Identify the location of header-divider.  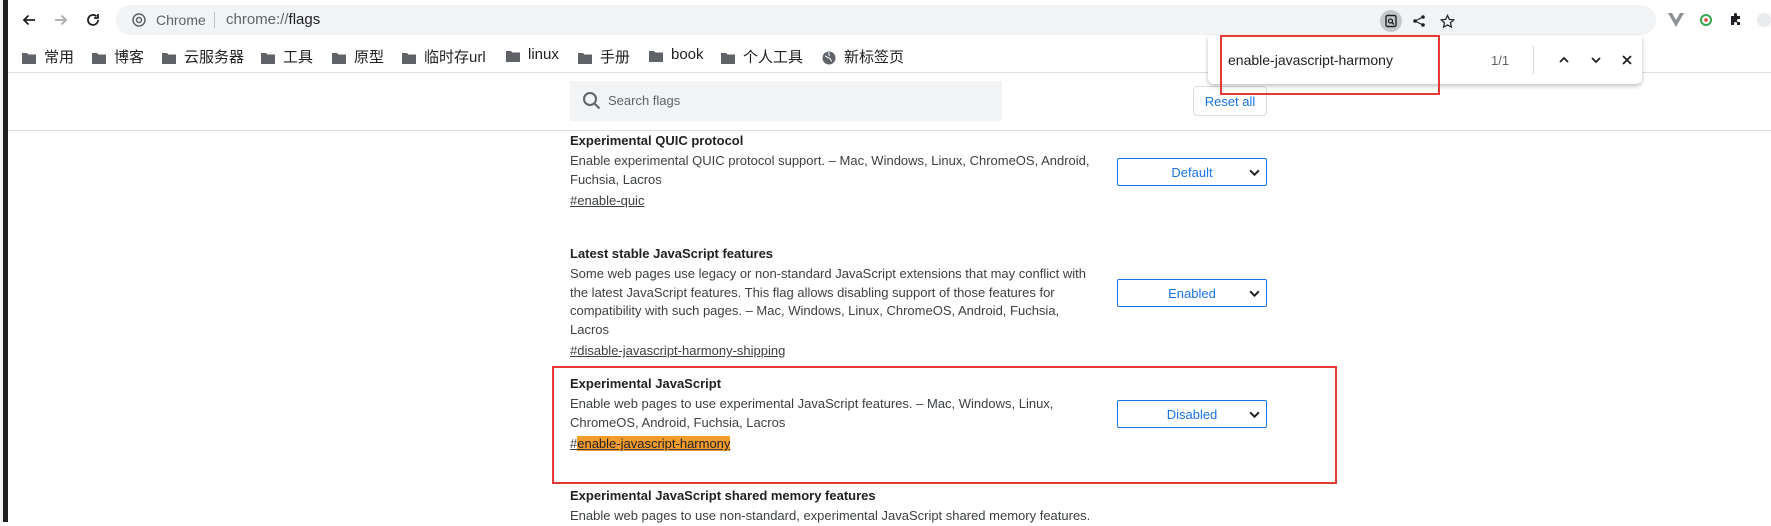
(889, 130).